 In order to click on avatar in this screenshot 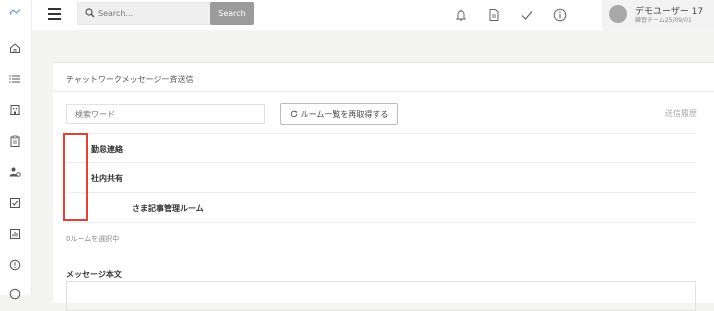, I will do `click(618, 14)`.